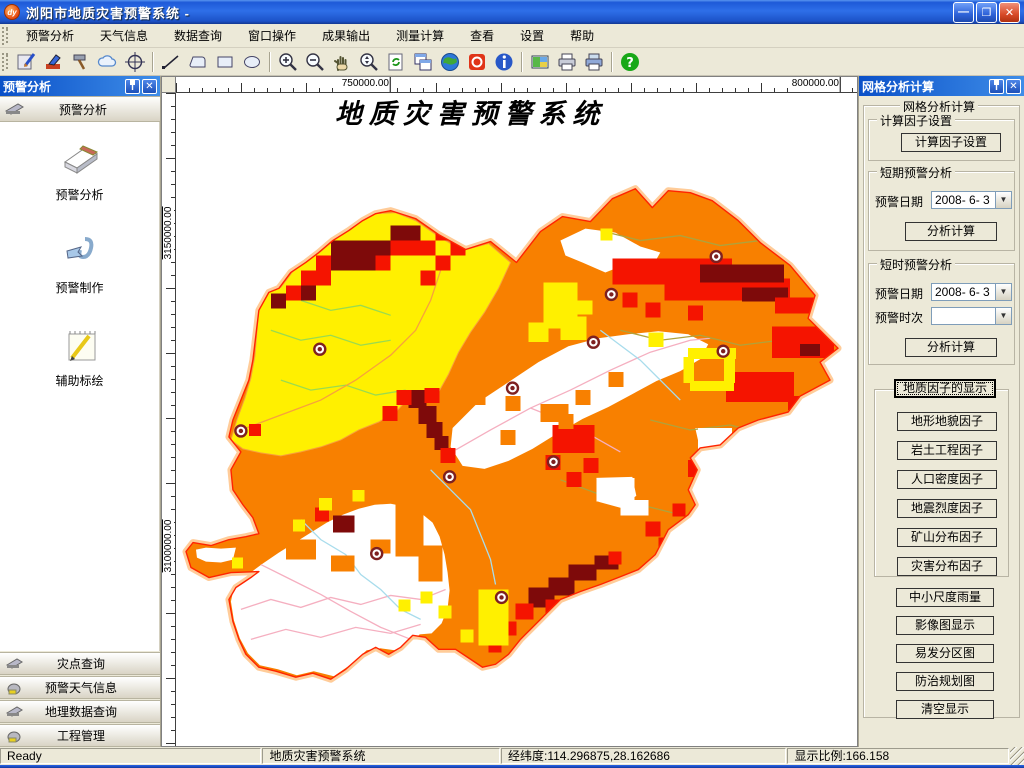 The width and height of the screenshot is (1024, 768). I want to click on geo-factor-display-button: 地质因子的显示, so click(945, 388).